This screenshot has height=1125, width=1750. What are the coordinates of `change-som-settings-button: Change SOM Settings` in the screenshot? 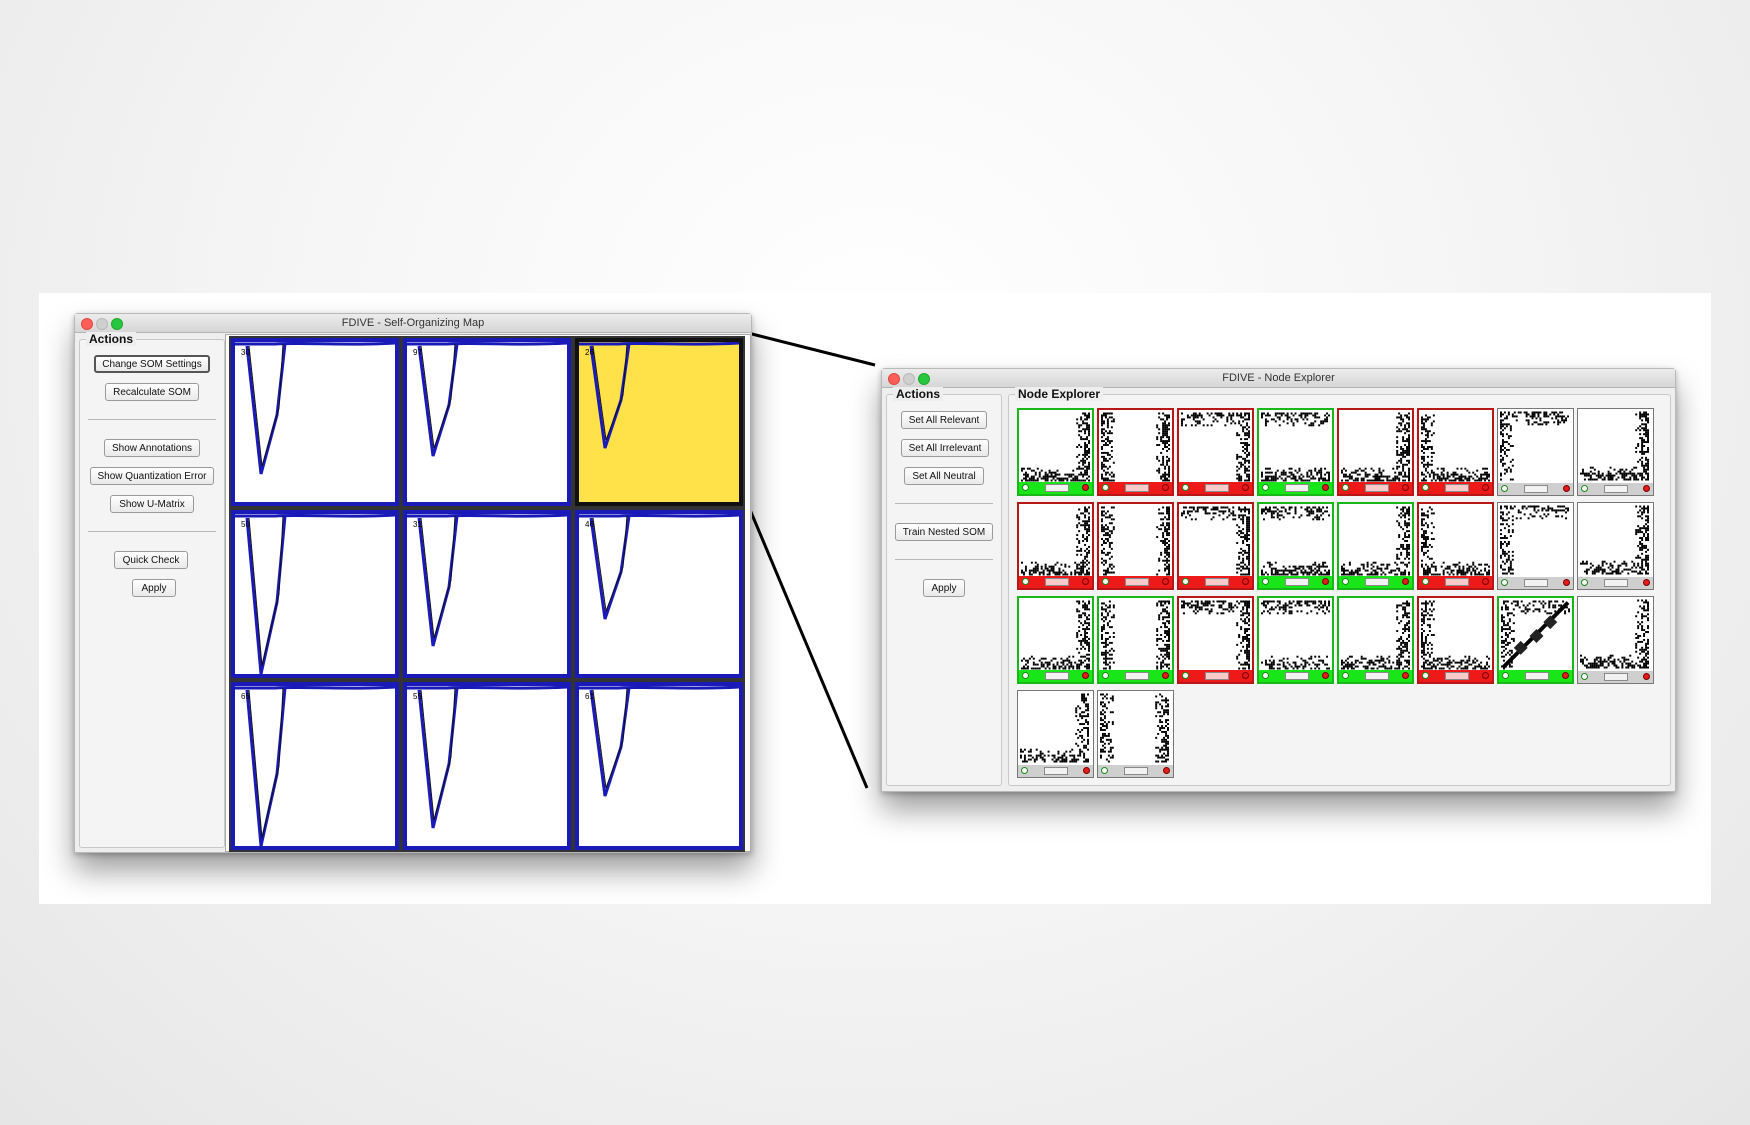 It's located at (152, 364).